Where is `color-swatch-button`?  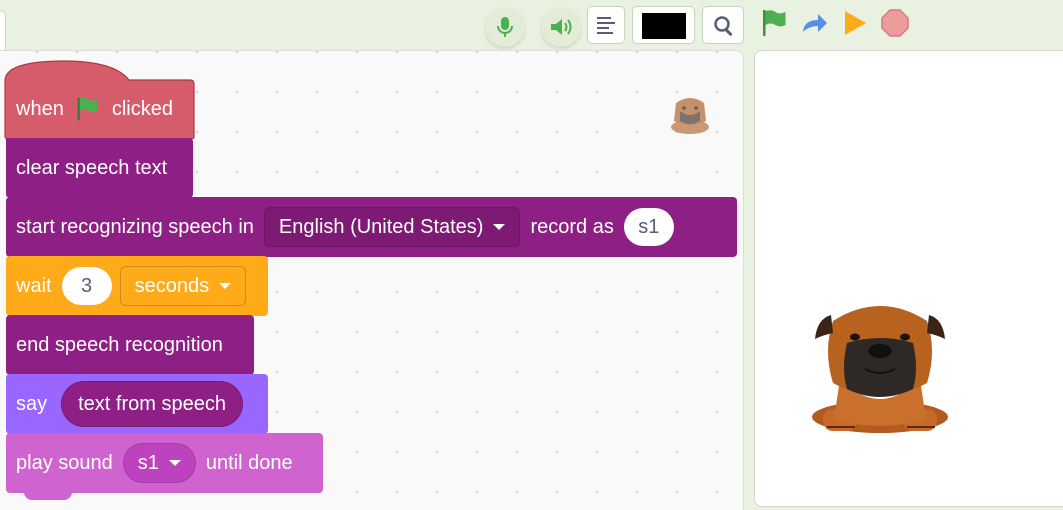 color-swatch-button is located at coordinates (663, 25).